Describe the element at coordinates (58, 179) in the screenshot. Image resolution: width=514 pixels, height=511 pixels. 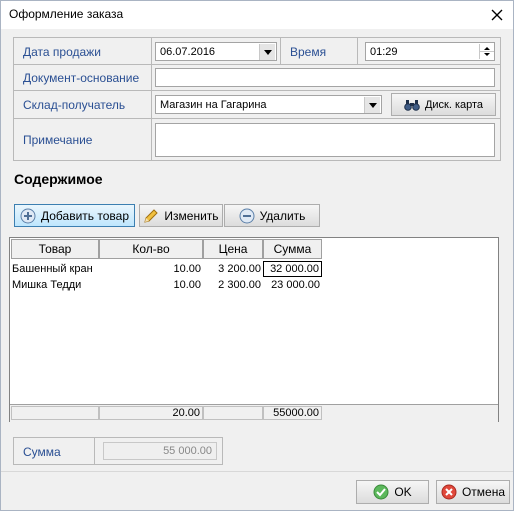
I see `contents-title: Содержимое` at that location.